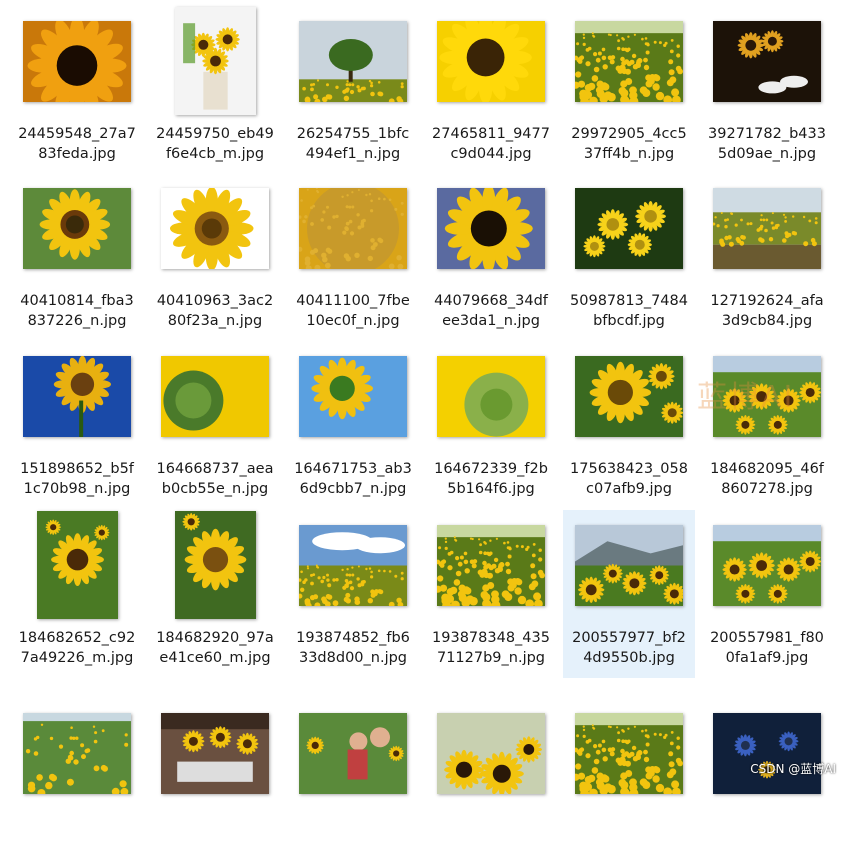 This screenshot has height=866, width=844. Describe the element at coordinates (629, 479) in the screenshot. I see `file-name-label: 175638423_058 c07afb9.jpg` at that location.